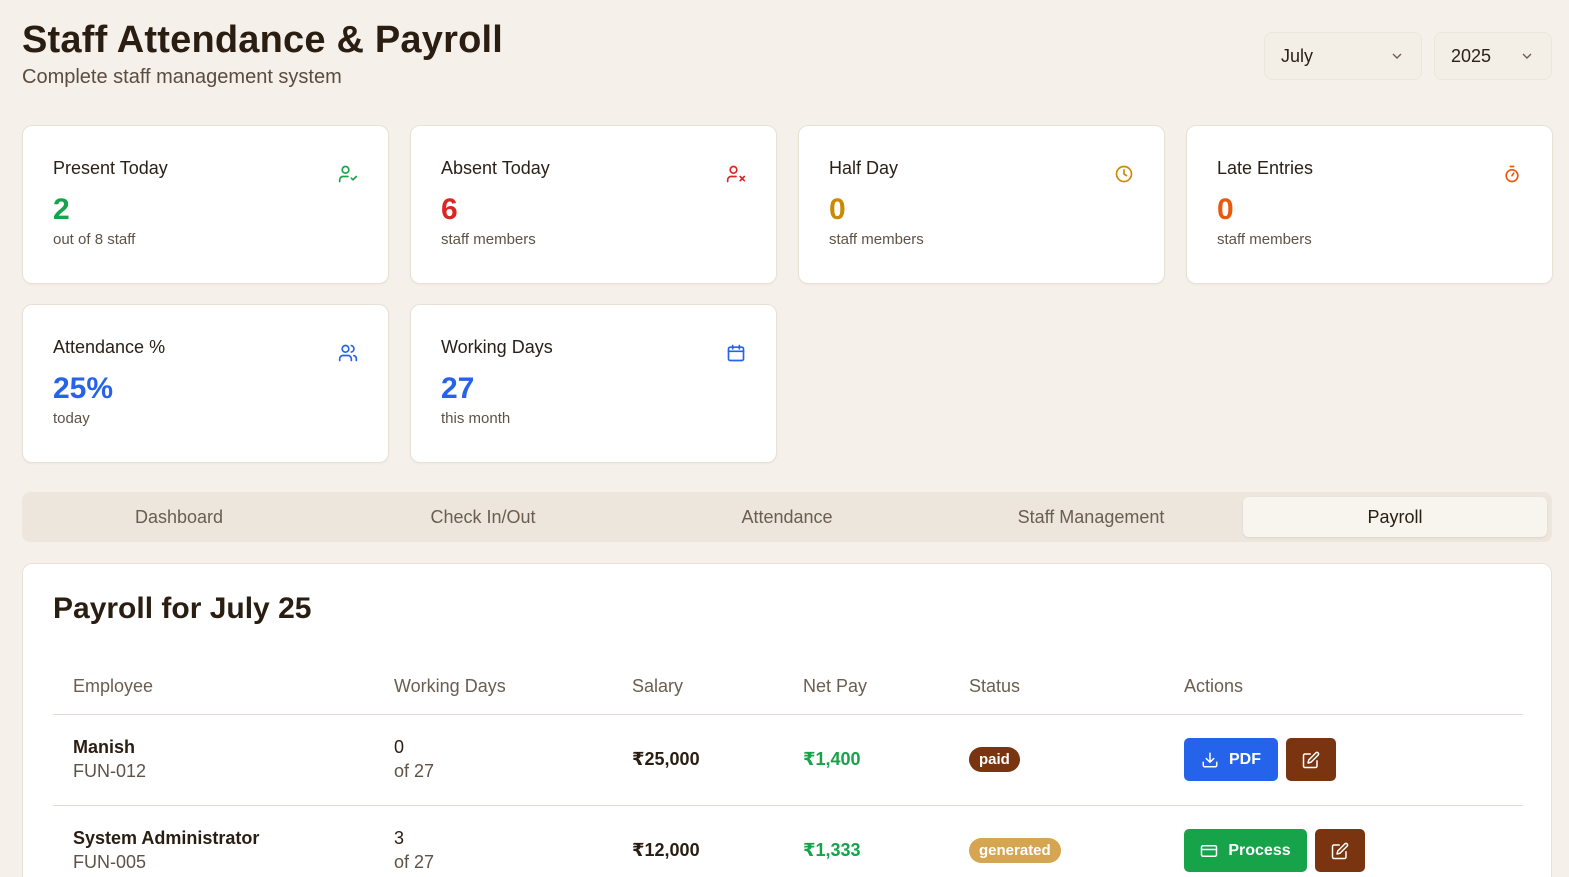 This screenshot has height=877, width=1569. What do you see at coordinates (495, 168) in the screenshot?
I see `stat-label: Absent Today` at bounding box center [495, 168].